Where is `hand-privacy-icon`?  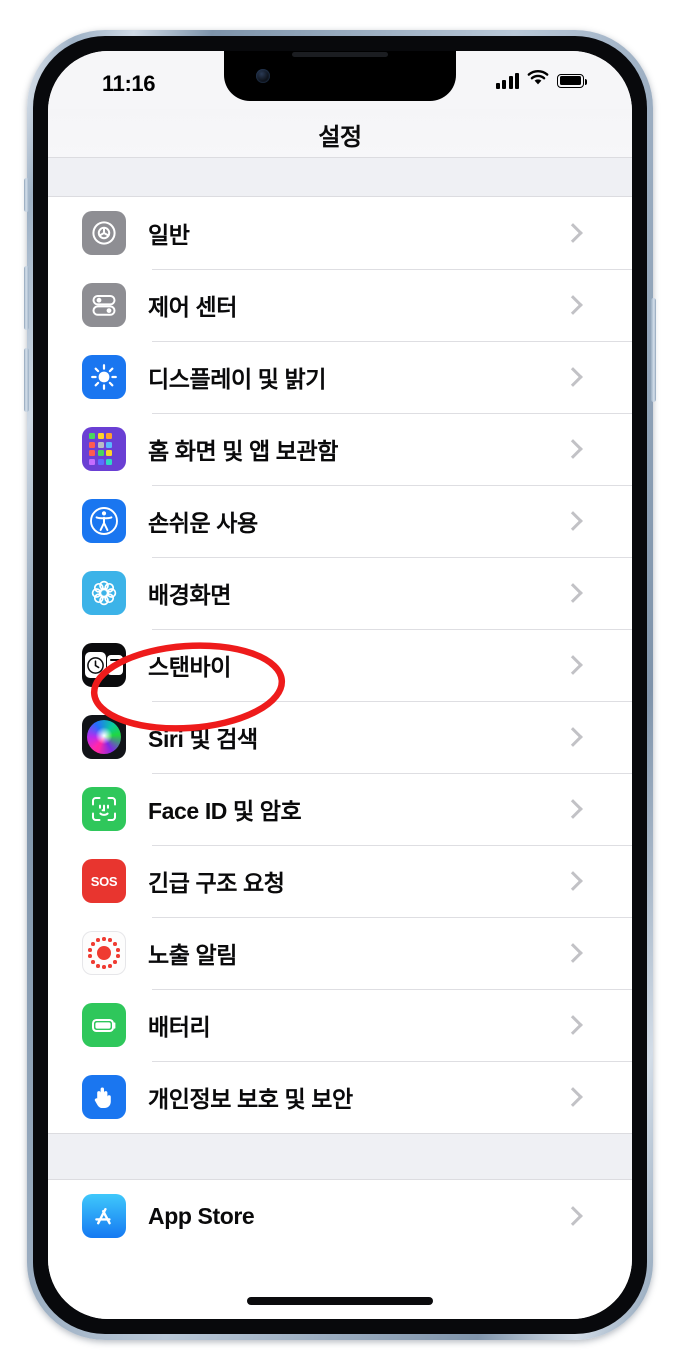
hand-privacy-icon is located at coordinates (104, 1097).